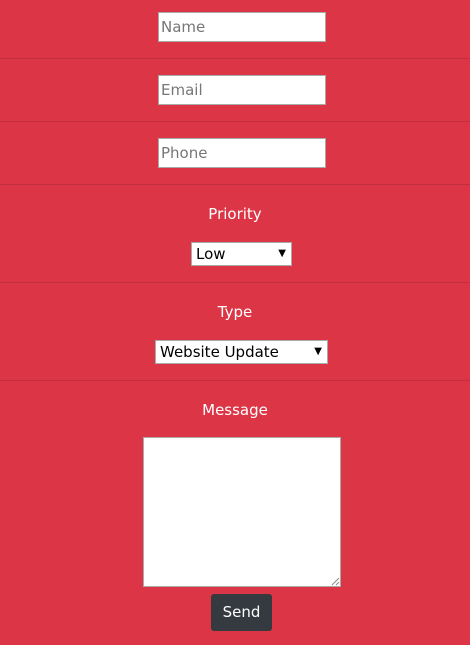  What do you see at coordinates (219, 352) in the screenshot?
I see `type-selected-value: Website Update` at bounding box center [219, 352].